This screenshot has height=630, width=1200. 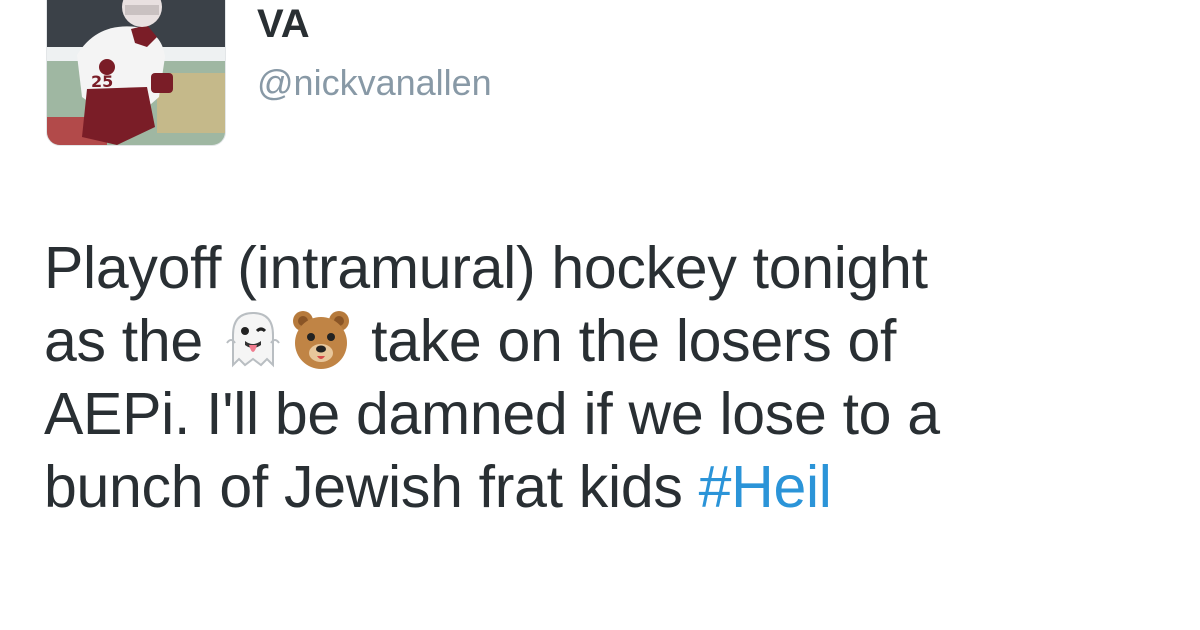 What do you see at coordinates (374, 83) in the screenshot?
I see `user-handle: @nickvanallen` at bounding box center [374, 83].